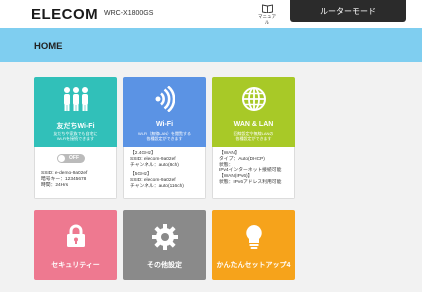  I want to click on friends-wifi-desc-line2: Wi-Fiを接続できます, so click(75, 138).